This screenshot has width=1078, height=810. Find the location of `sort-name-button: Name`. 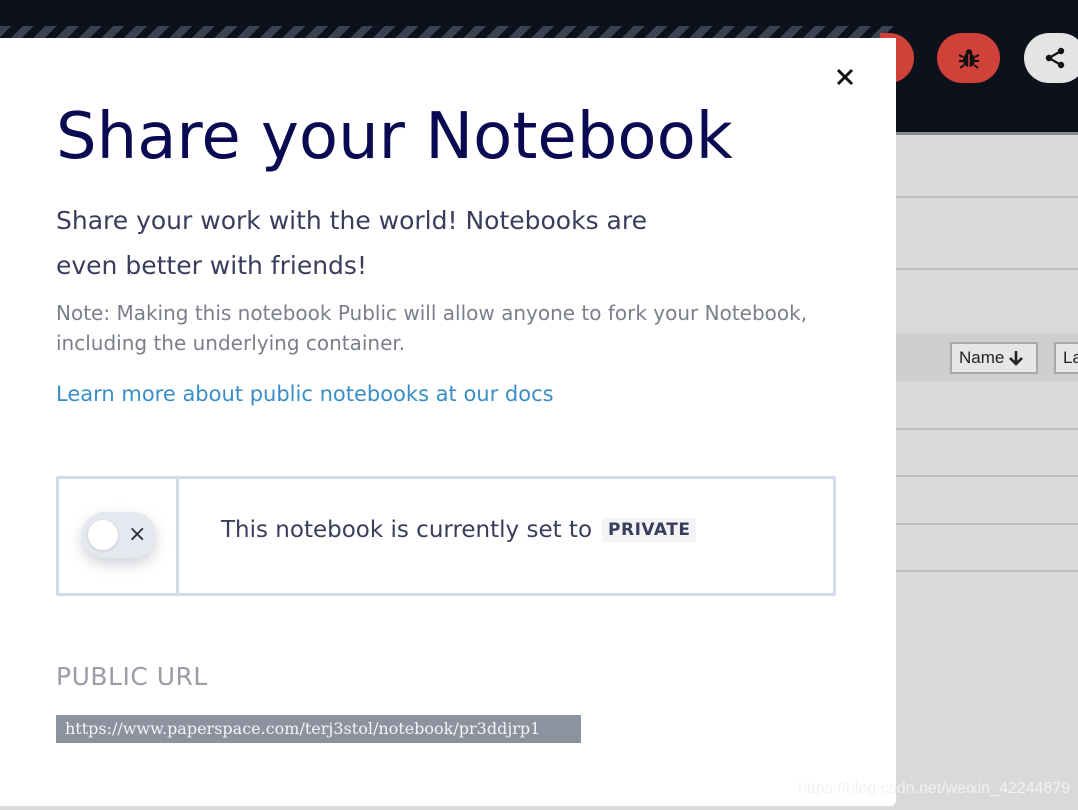

sort-name-button: Name is located at coordinates (994, 358).